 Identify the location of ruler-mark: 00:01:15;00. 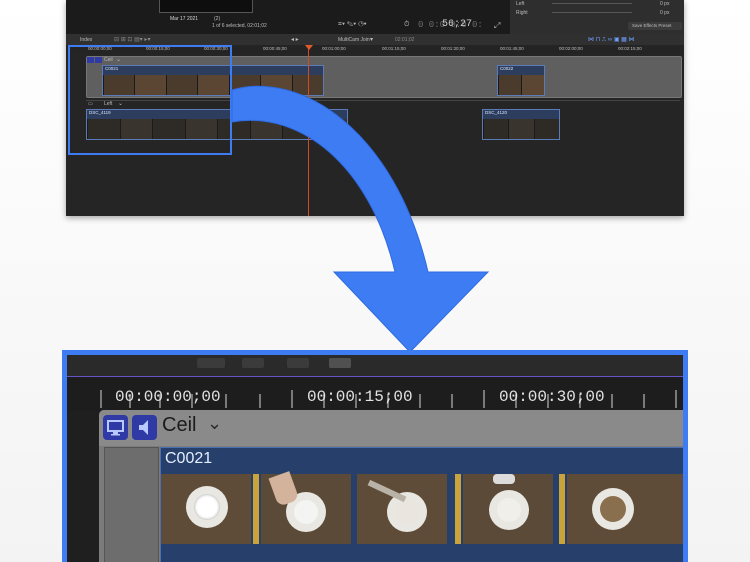
(394, 48).